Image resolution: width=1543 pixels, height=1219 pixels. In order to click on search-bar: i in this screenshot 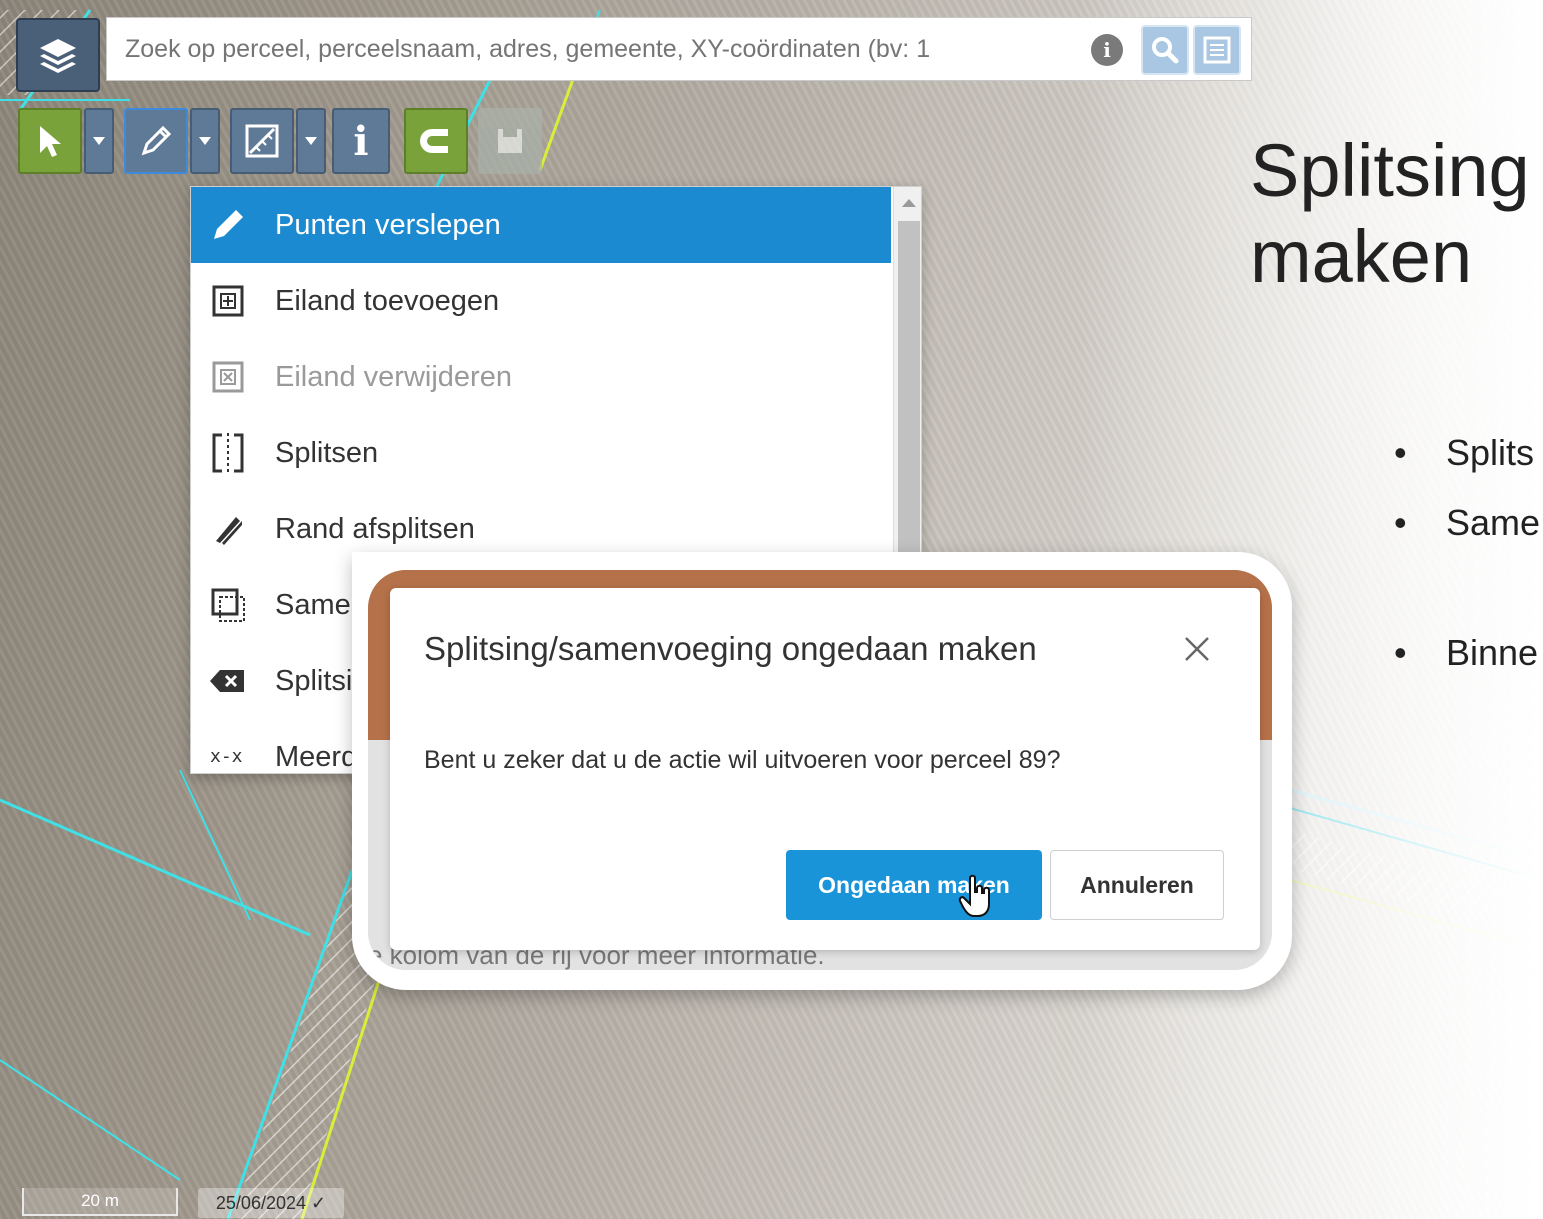, I will do `click(679, 49)`.